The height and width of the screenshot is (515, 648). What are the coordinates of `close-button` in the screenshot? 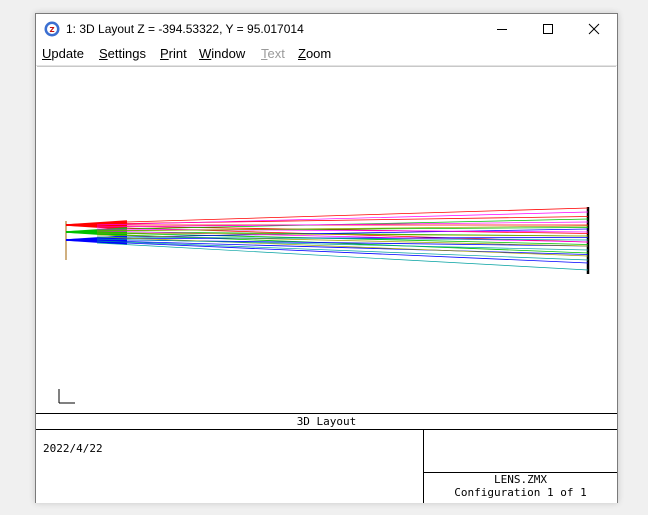 It's located at (594, 29).